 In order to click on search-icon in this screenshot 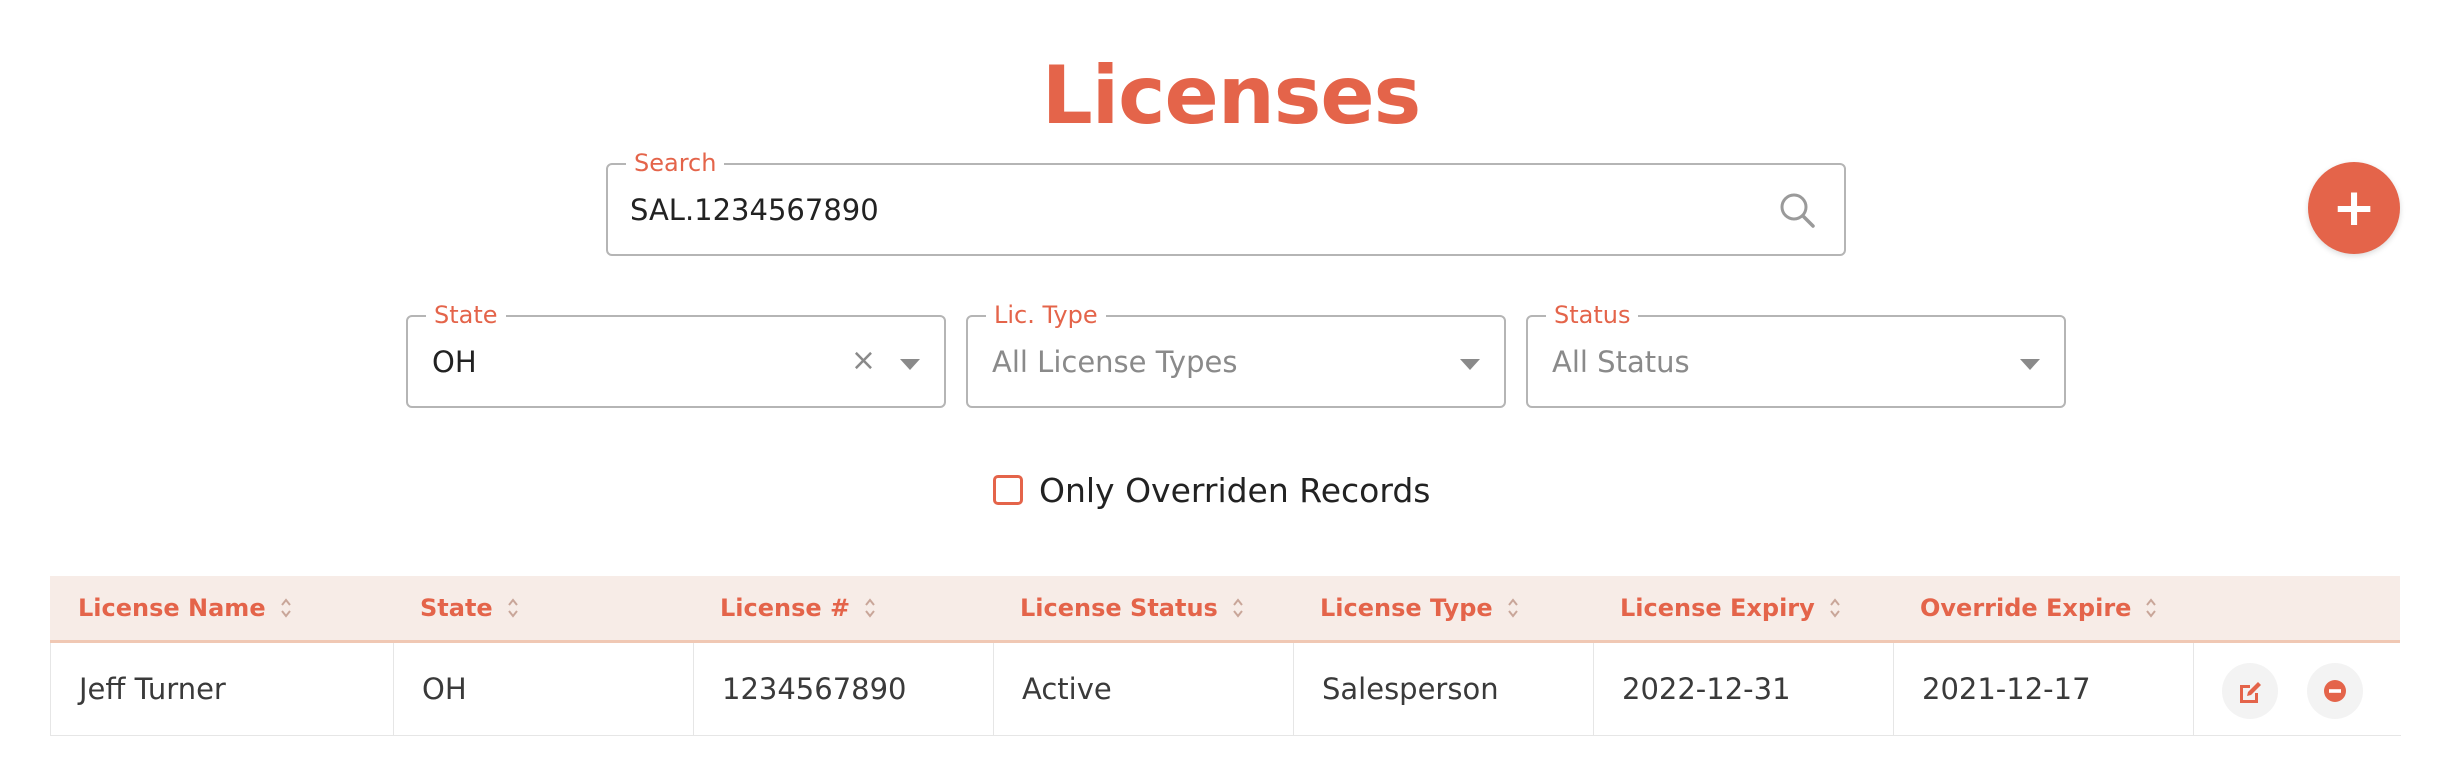, I will do `click(1797, 212)`.